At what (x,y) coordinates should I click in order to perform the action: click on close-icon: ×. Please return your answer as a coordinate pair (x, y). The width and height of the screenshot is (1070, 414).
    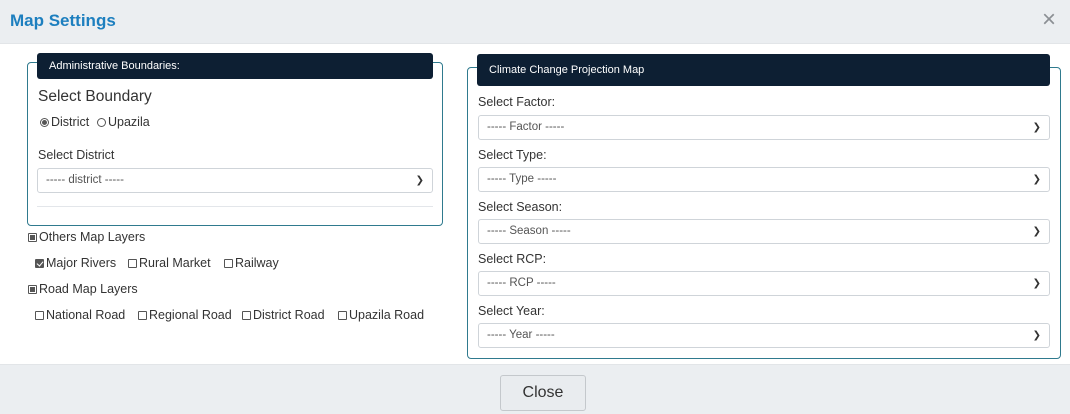
    Looking at the image, I should click on (1049, 20).